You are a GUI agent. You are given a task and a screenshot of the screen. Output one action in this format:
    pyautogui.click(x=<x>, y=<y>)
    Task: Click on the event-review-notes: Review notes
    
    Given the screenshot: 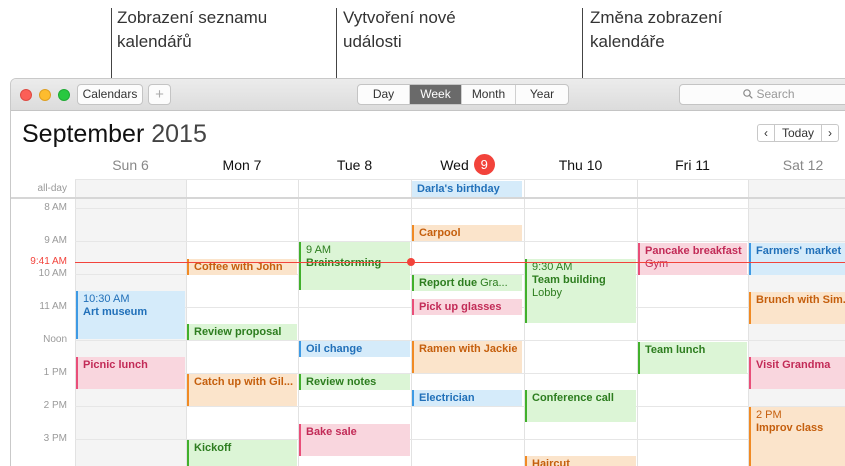 What is the action you would take?
    pyautogui.click(x=354, y=382)
    